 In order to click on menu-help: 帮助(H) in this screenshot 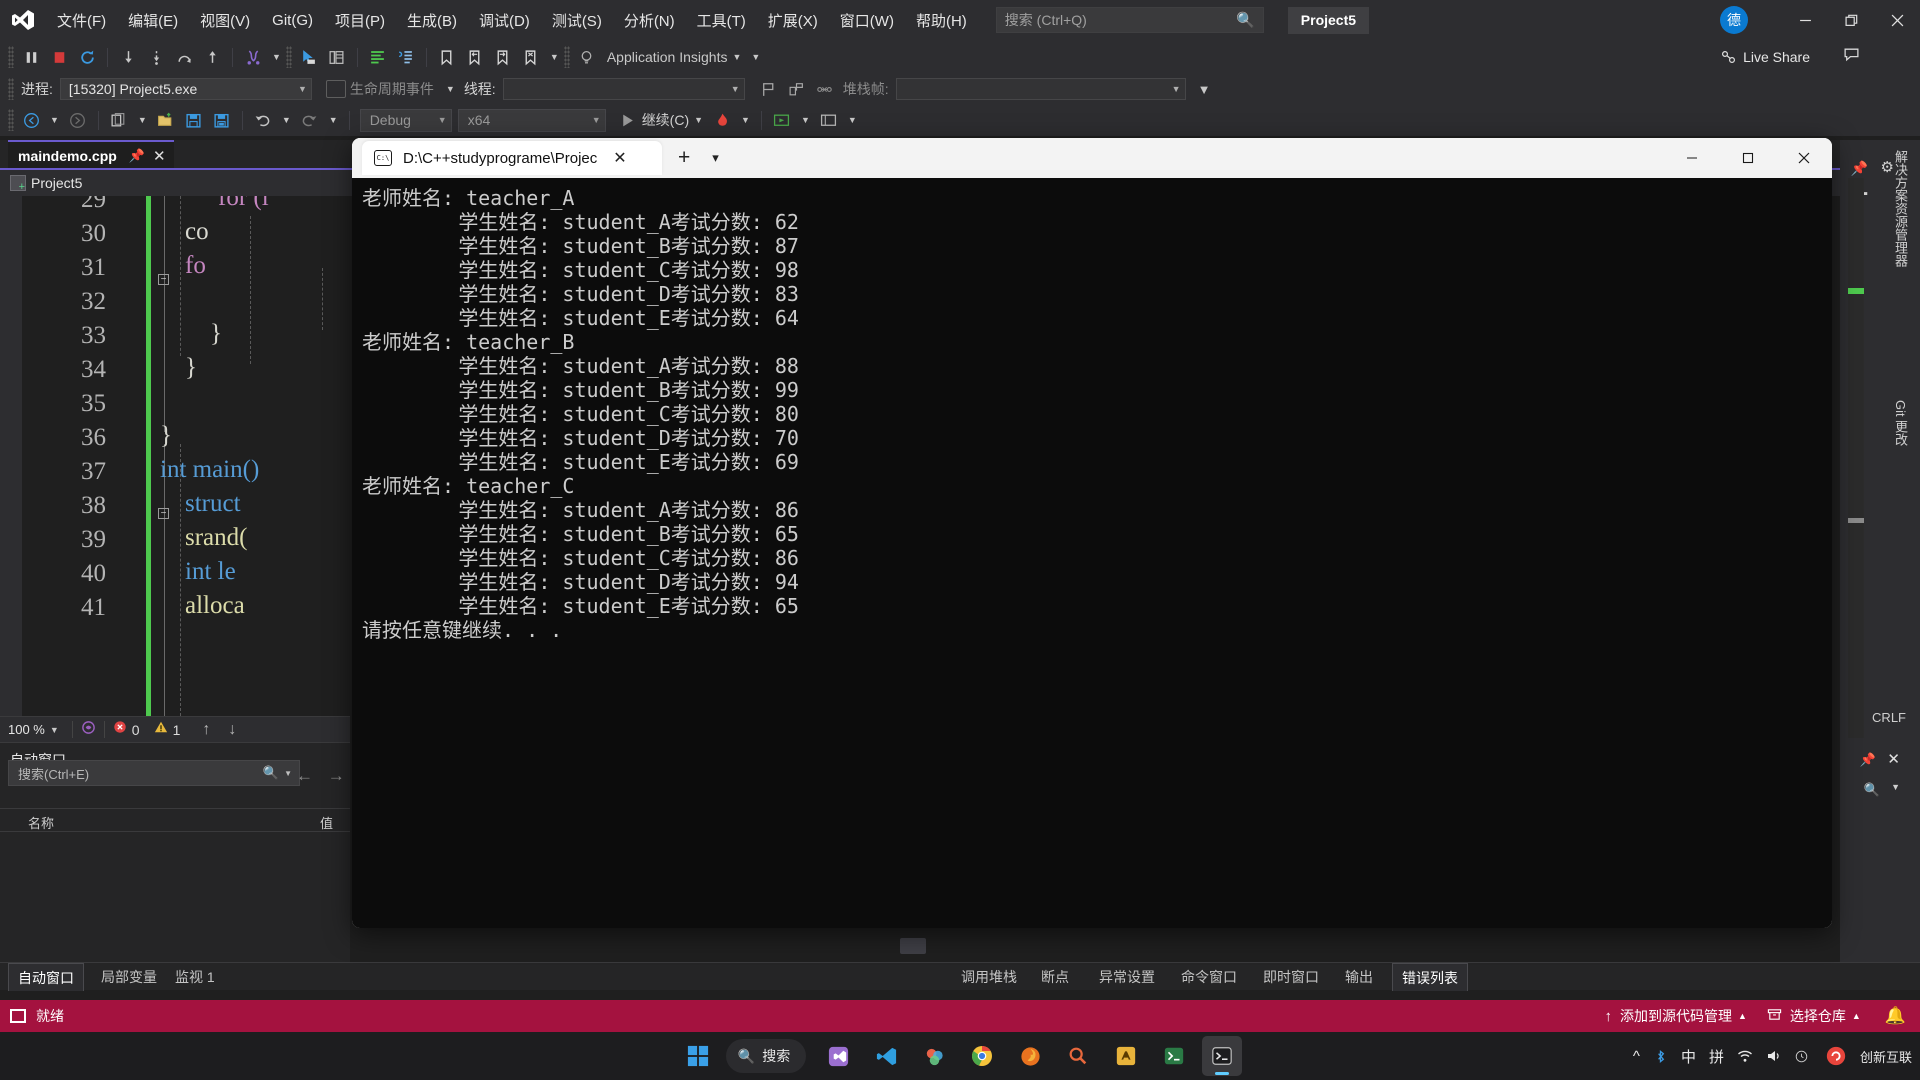, I will do `click(941, 20)`.